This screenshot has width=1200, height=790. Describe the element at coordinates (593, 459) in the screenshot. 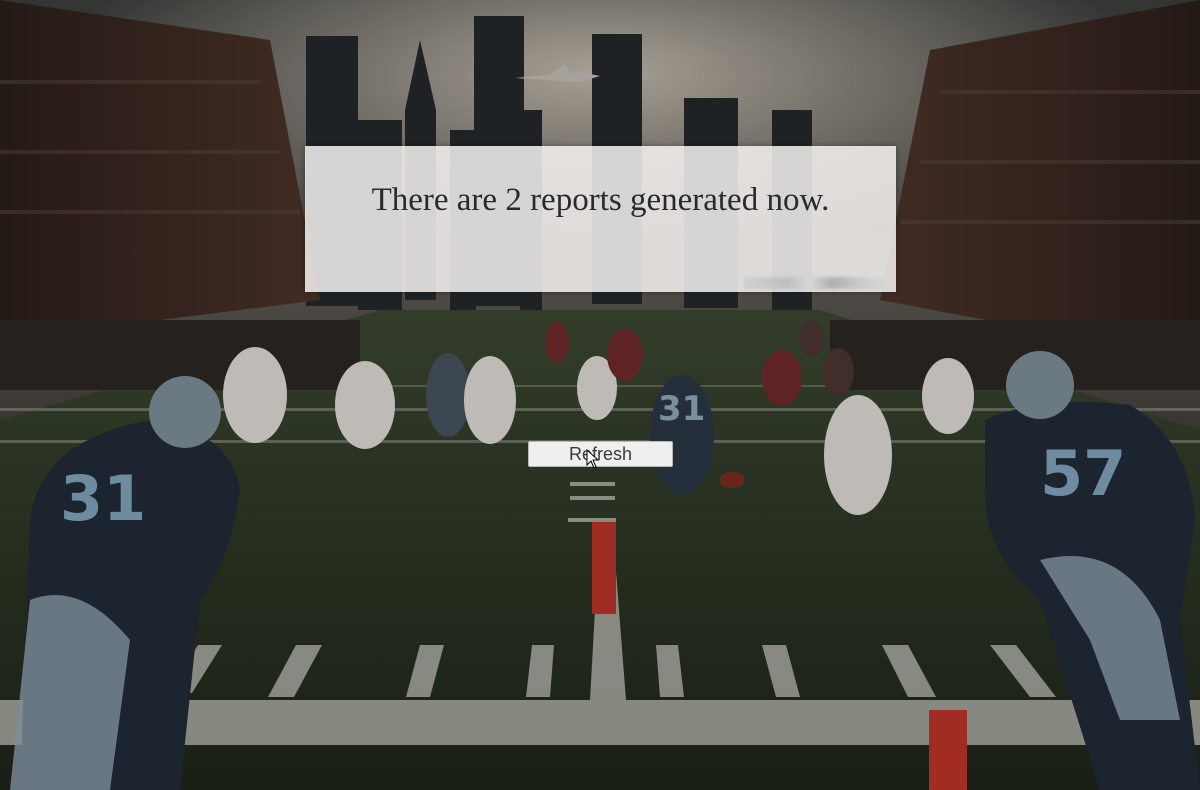

I see `mouse-cursor-icon` at that location.